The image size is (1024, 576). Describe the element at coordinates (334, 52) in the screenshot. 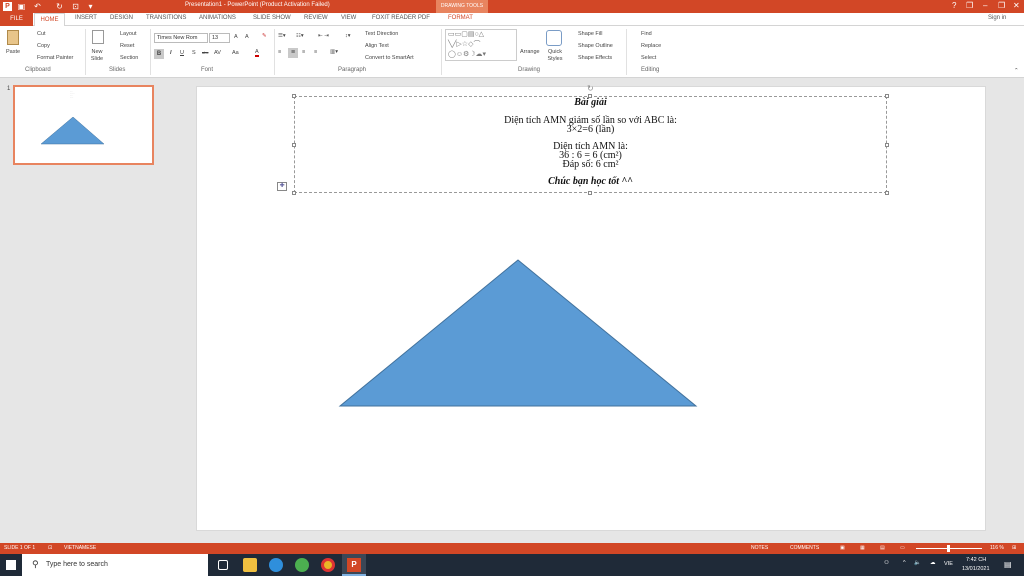

I see `columns-icon: ▥▾` at that location.